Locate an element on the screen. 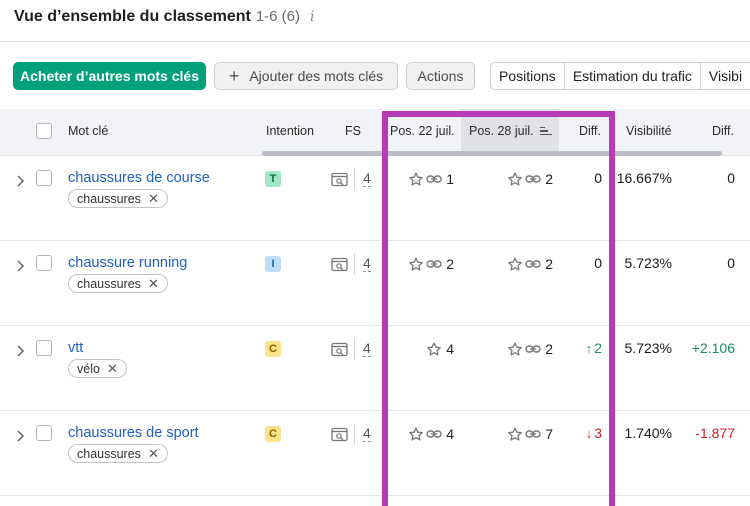  position-22-jul-cell: 2 is located at coordinates (431, 264).